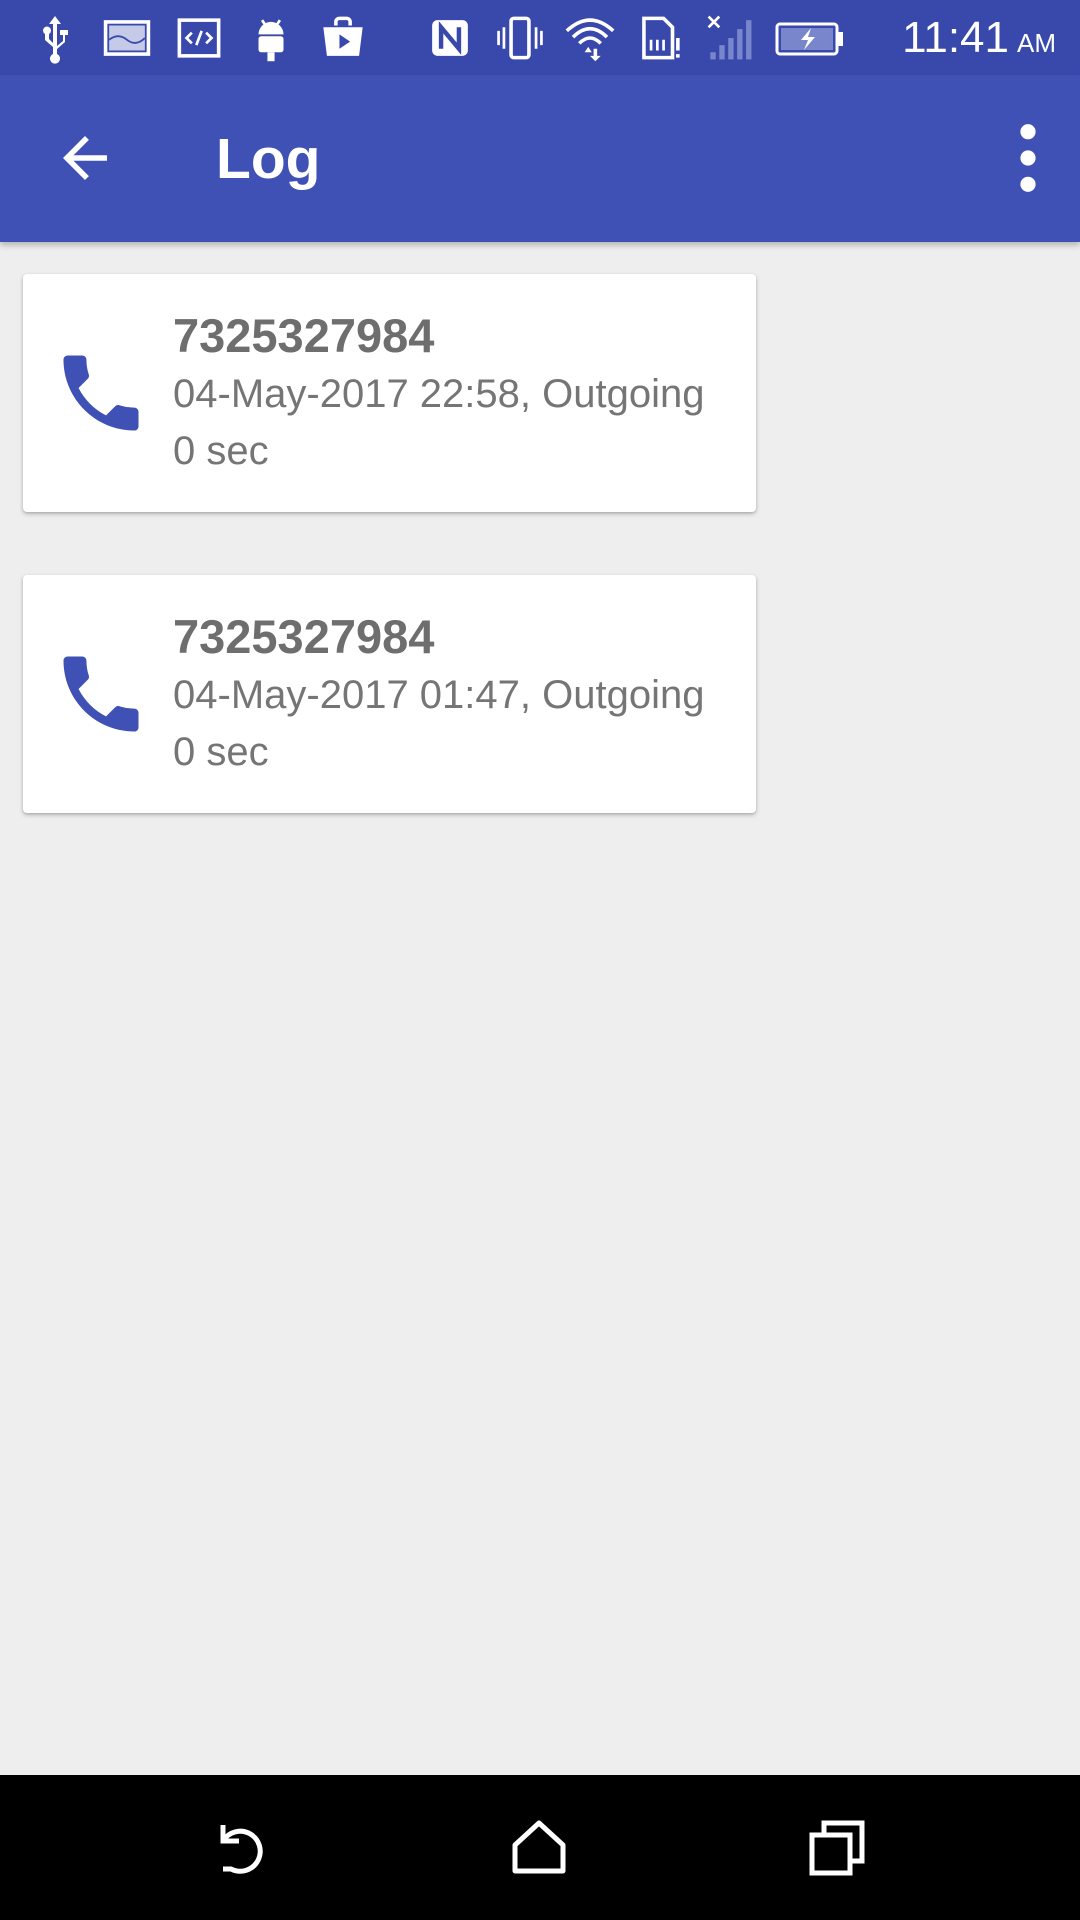 The height and width of the screenshot is (1920, 1080). I want to click on battery-charging-icon, so click(809, 39).